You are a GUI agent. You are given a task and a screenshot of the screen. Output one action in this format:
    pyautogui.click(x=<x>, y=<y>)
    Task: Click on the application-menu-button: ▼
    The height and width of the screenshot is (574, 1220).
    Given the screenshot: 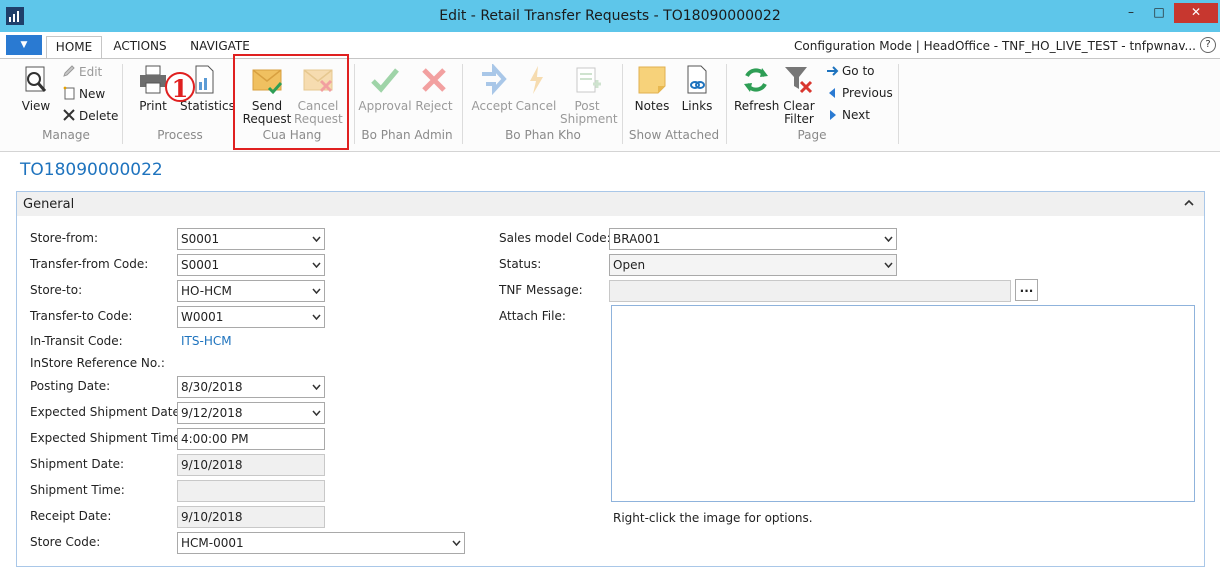 What is the action you would take?
    pyautogui.click(x=24, y=45)
    